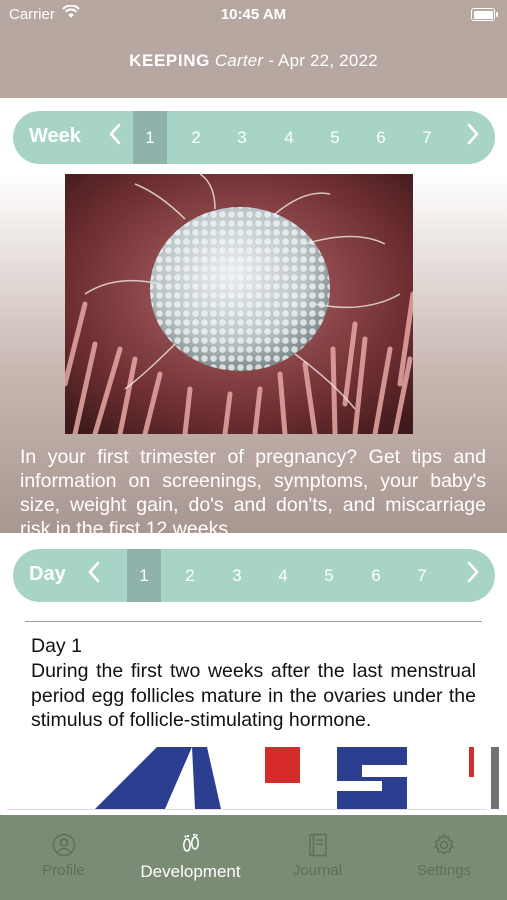 This screenshot has width=507, height=900. Describe the element at coordinates (289, 137) in the screenshot. I see `week-item-4: 4` at that location.